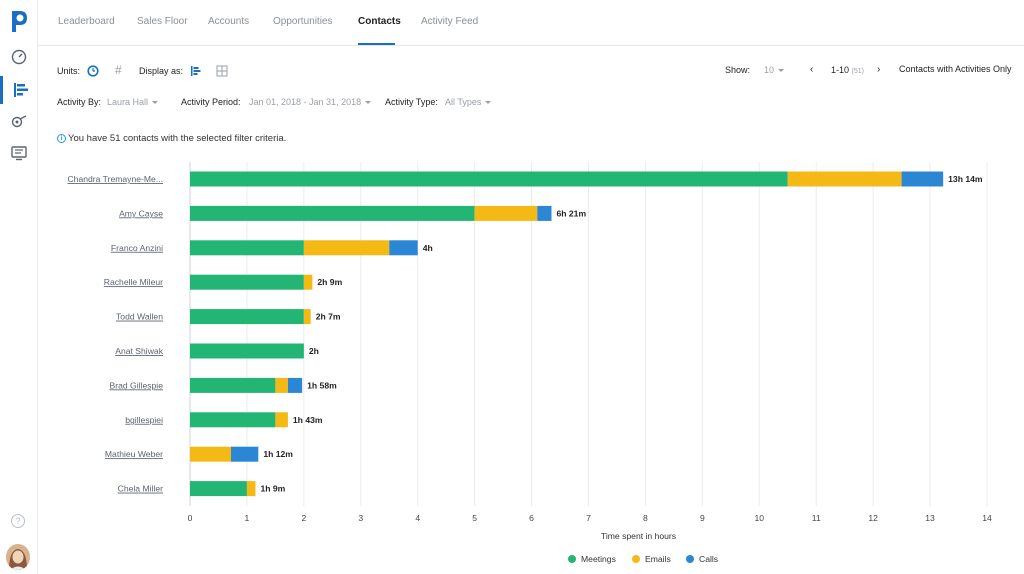 The height and width of the screenshot is (574, 1024). What do you see at coordinates (658, 559) in the screenshot?
I see `legend-label-emails: Emails` at bounding box center [658, 559].